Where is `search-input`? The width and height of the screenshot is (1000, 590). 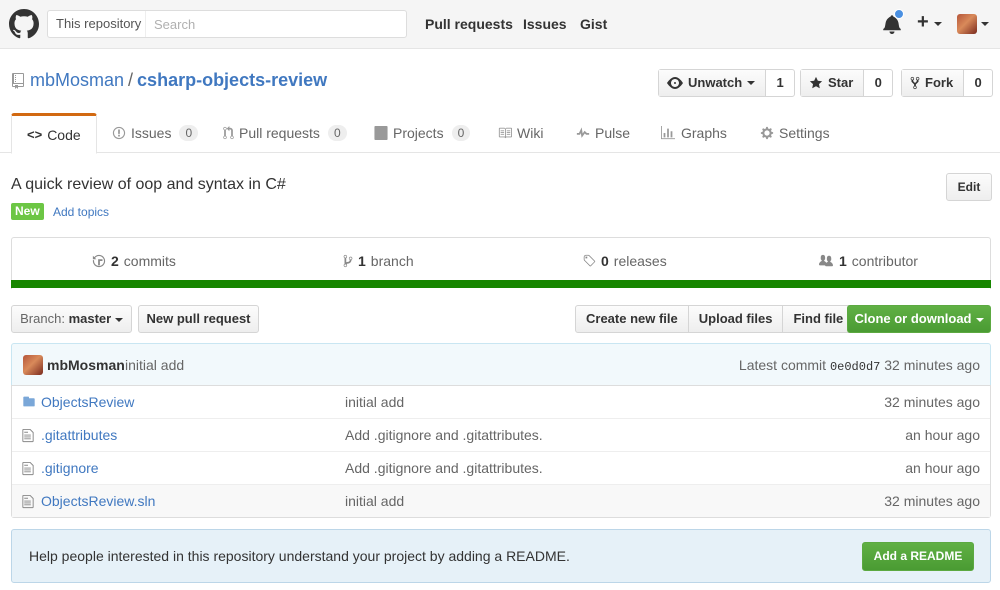 search-input is located at coordinates (276, 24).